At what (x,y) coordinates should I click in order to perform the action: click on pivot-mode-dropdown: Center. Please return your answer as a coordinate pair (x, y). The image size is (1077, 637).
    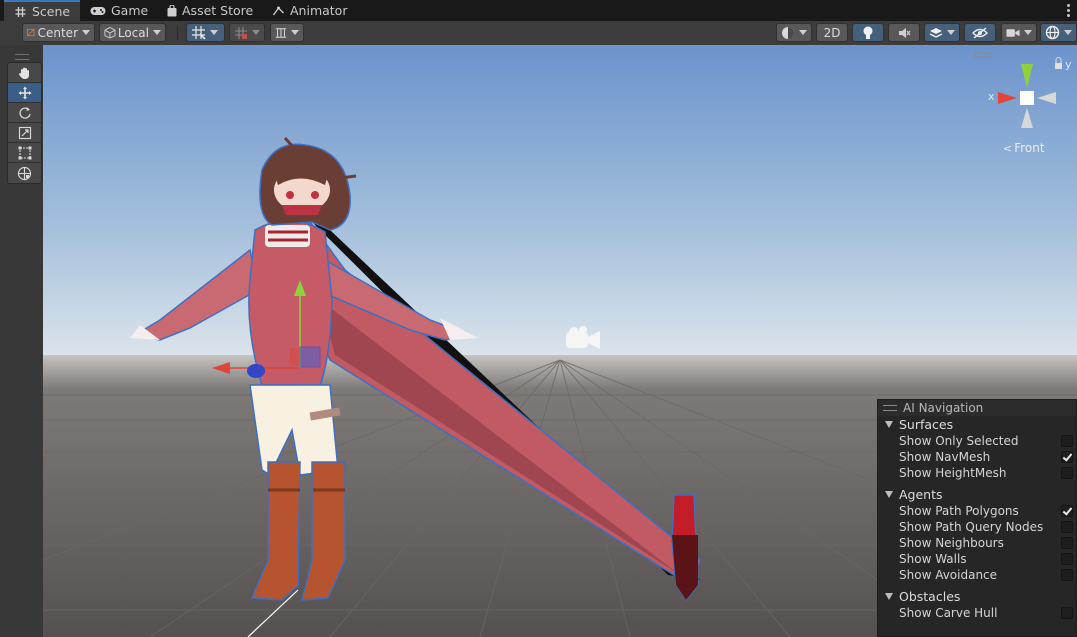
    Looking at the image, I should click on (58, 32).